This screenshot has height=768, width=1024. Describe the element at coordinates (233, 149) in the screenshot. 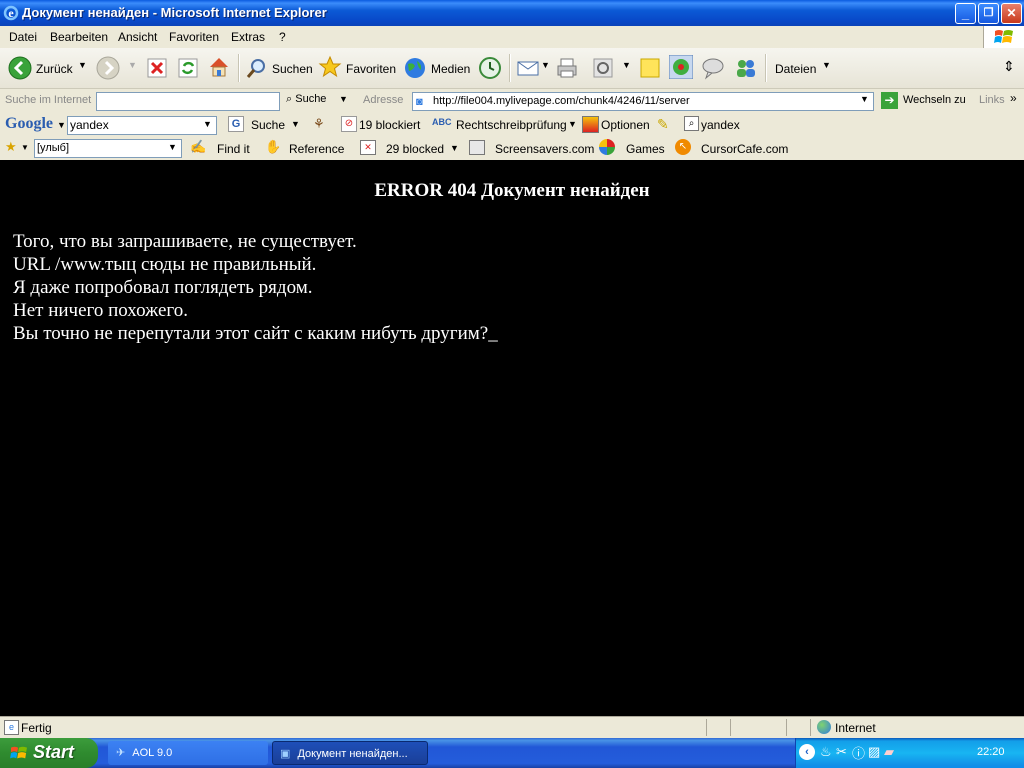

I see `find-it-link: Find it` at that location.